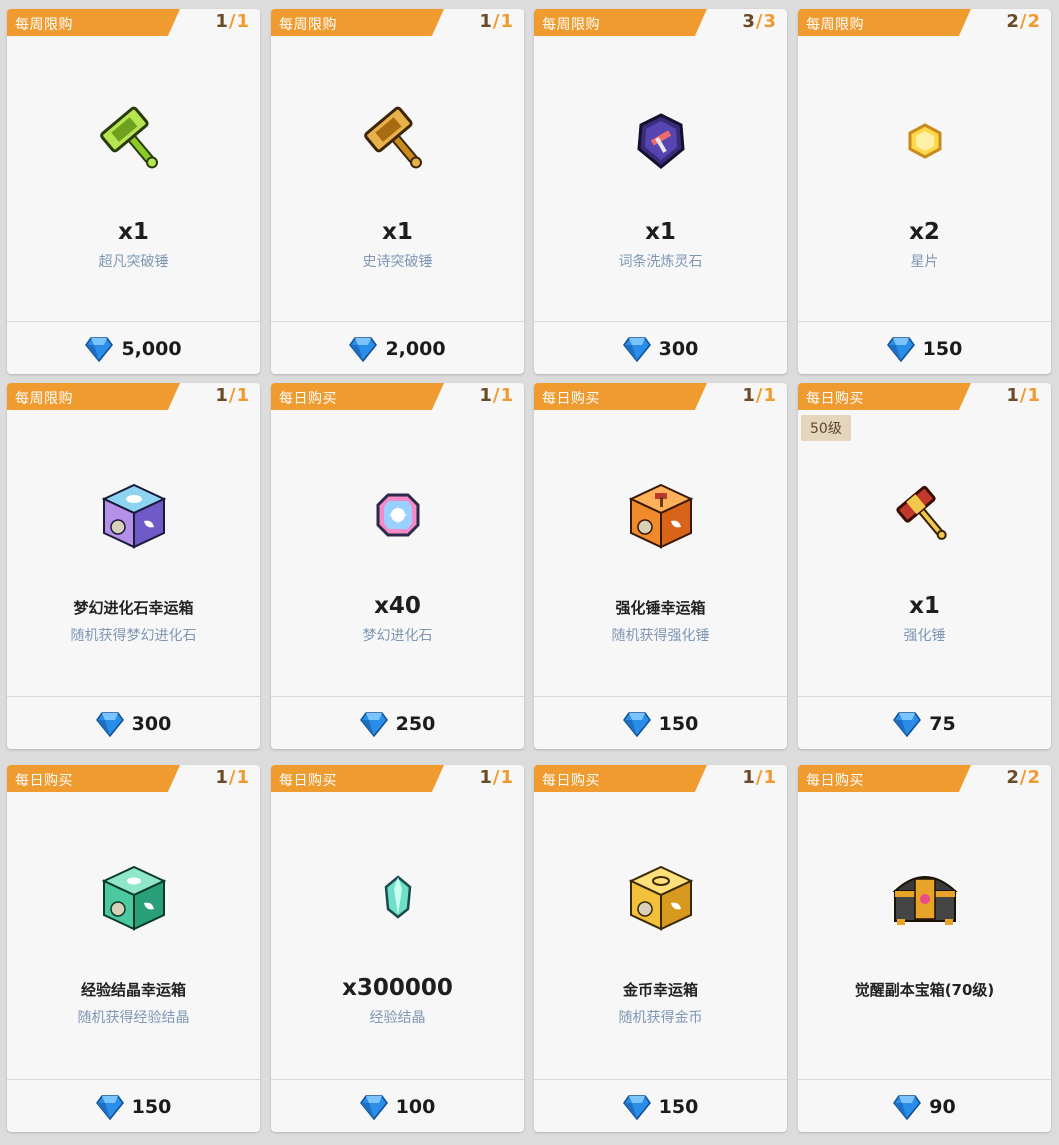 This screenshot has height=1145, width=1059. I want to click on item-name: 经验结晶, so click(397, 1018).